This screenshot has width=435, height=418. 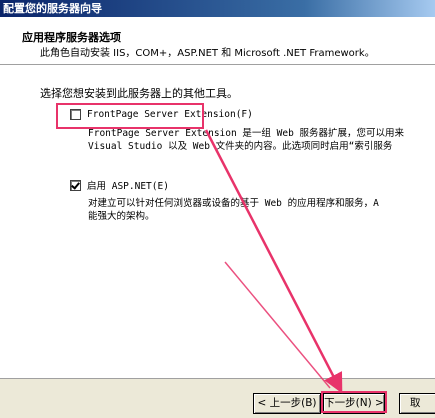 I want to click on frontpage-label: FrontPage Server Extension(F), so click(x=170, y=114).